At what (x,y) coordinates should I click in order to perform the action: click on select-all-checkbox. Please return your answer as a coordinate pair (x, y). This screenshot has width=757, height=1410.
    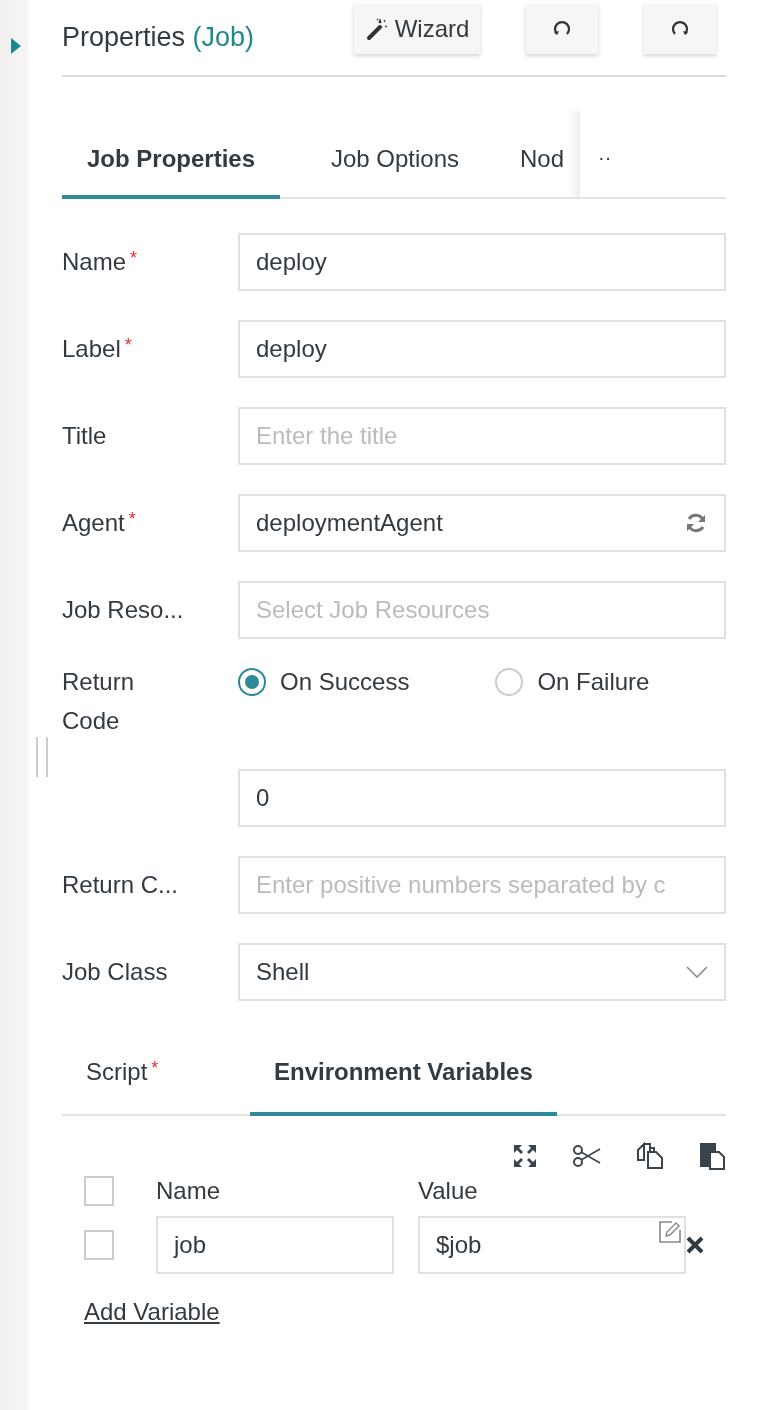
    Looking at the image, I should click on (99, 1191).